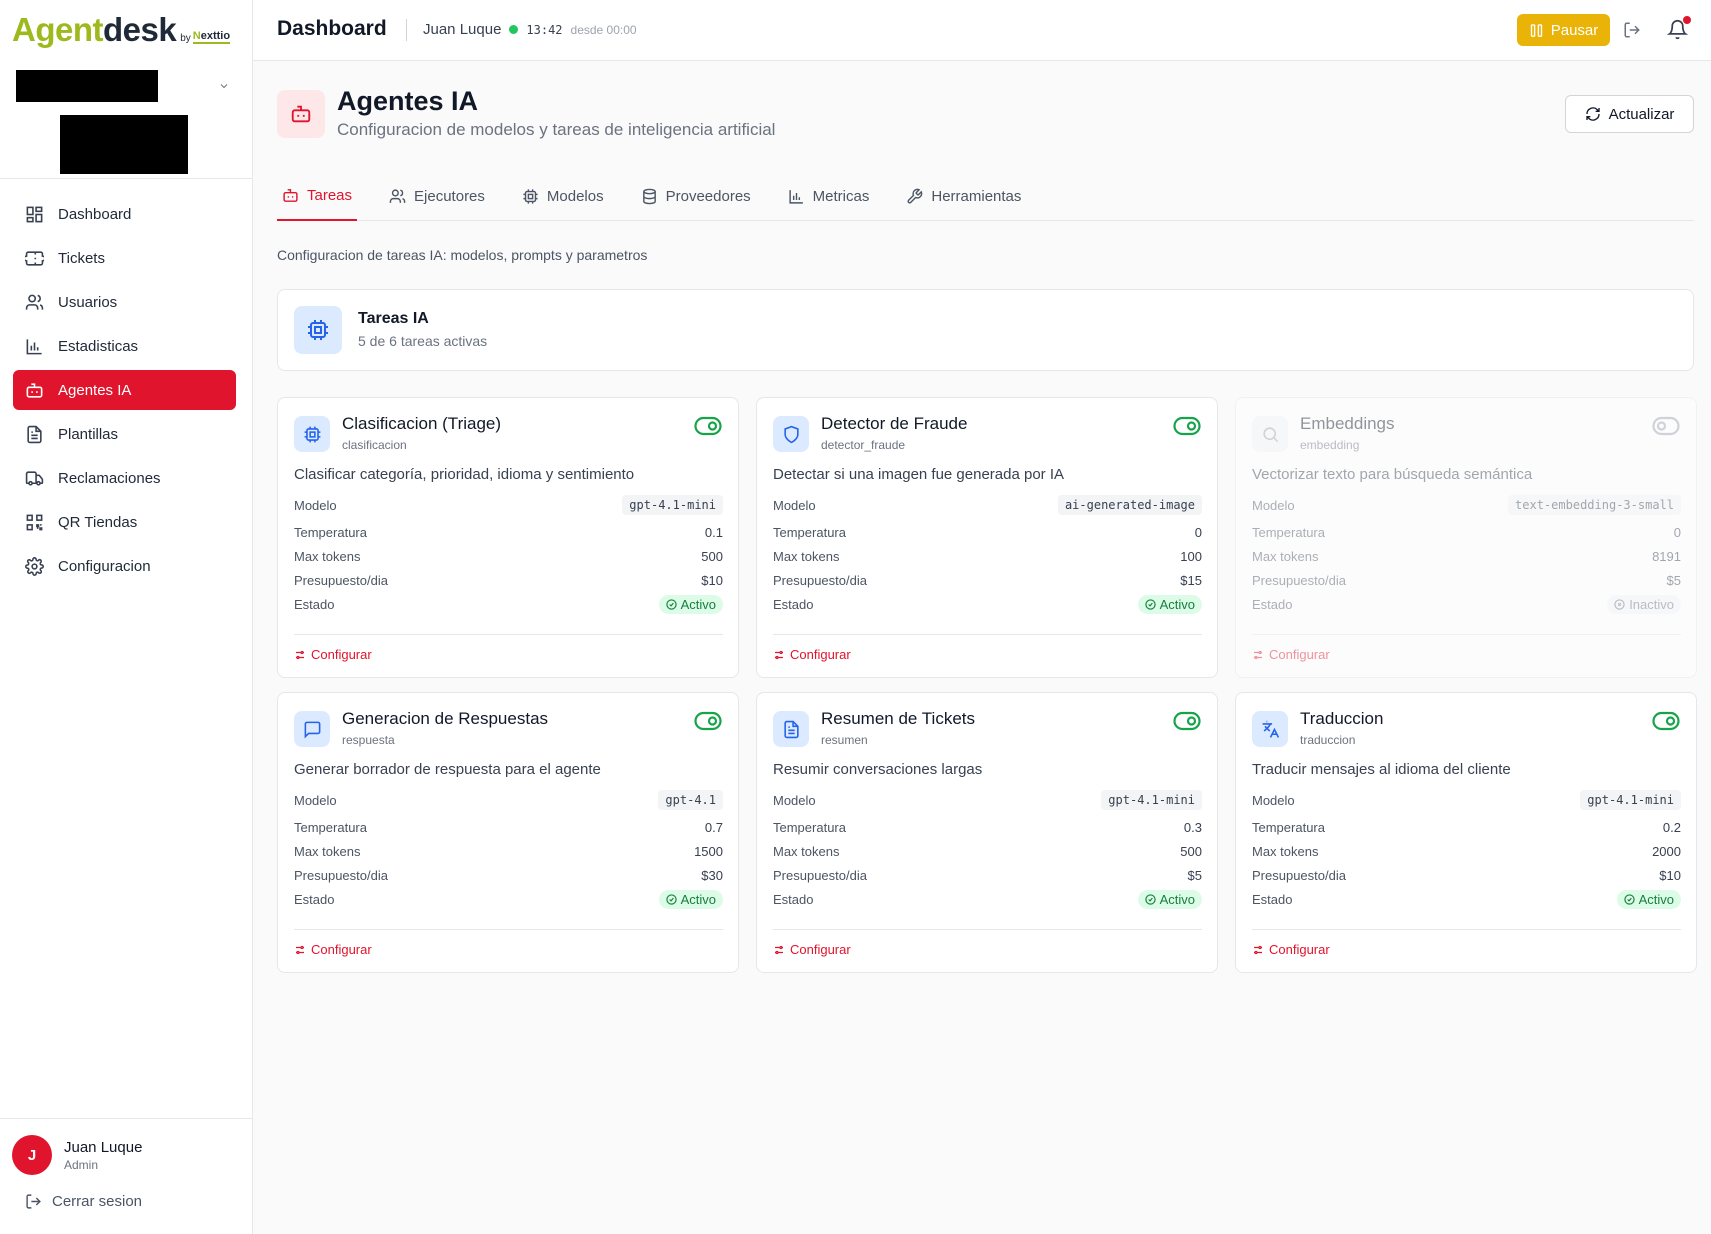 This screenshot has width=1711, height=1234. Describe the element at coordinates (987, 505) in the screenshot. I see `task-row-model: Modelo ai-generated-image` at that location.